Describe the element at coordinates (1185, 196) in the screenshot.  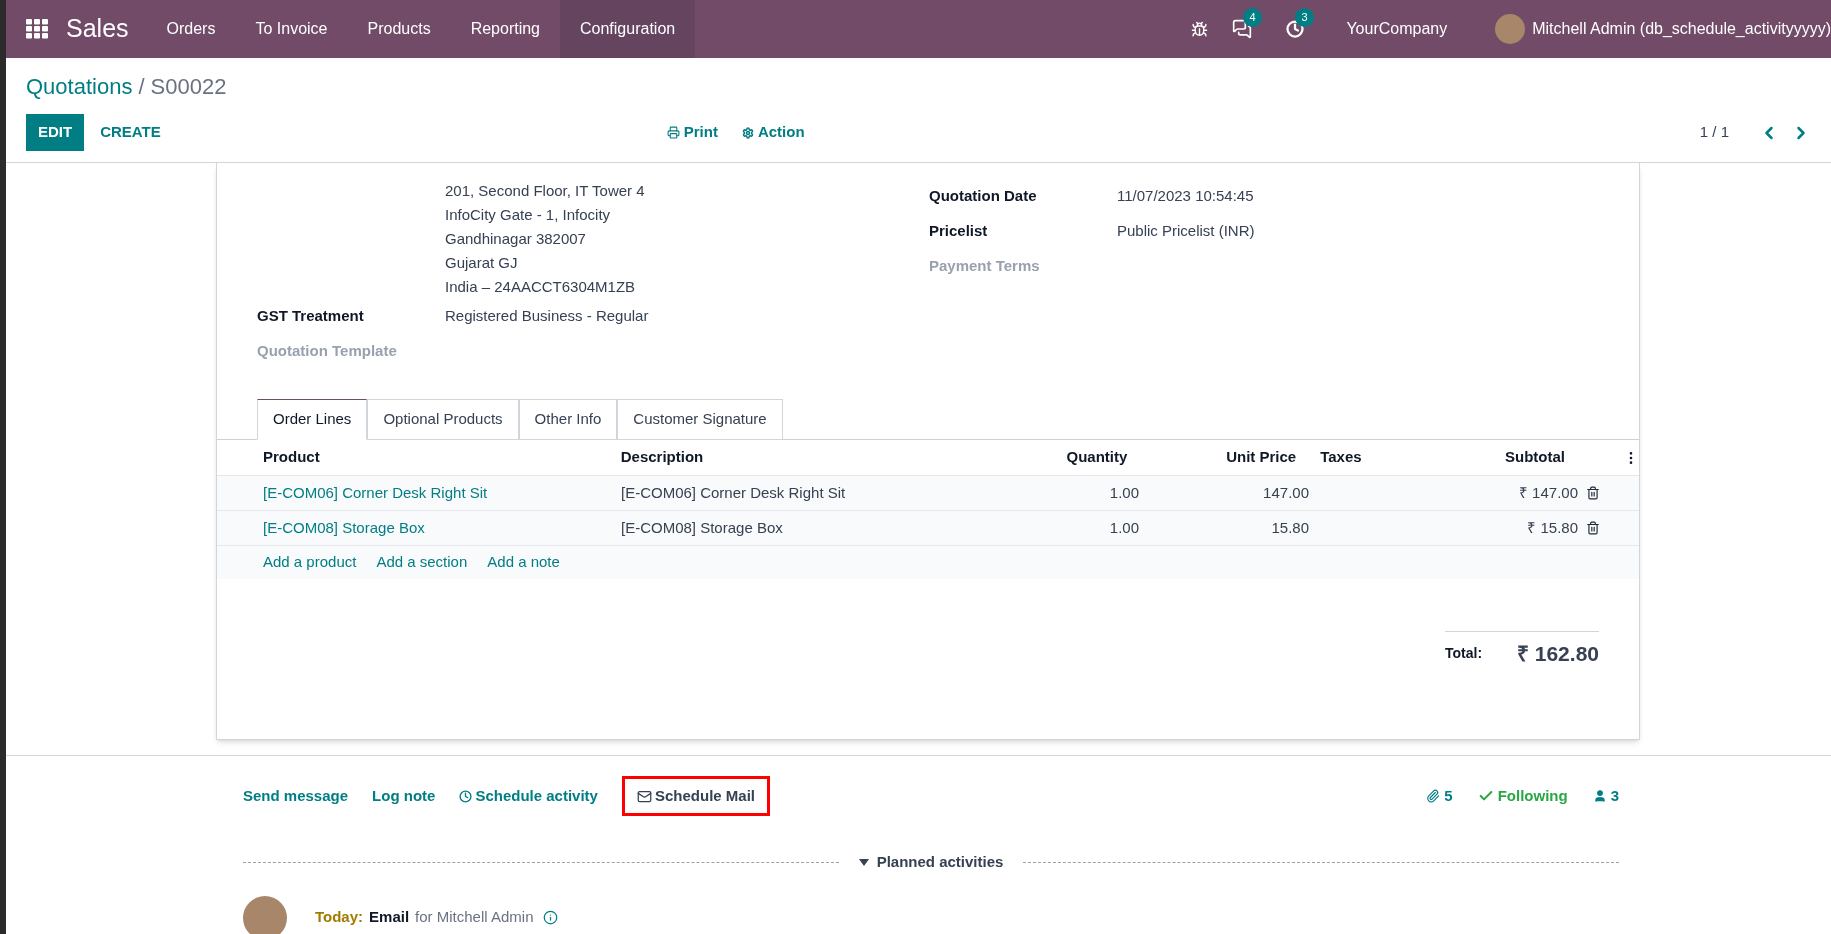
I see `field-value: 11/07/2023 10:54:45` at that location.